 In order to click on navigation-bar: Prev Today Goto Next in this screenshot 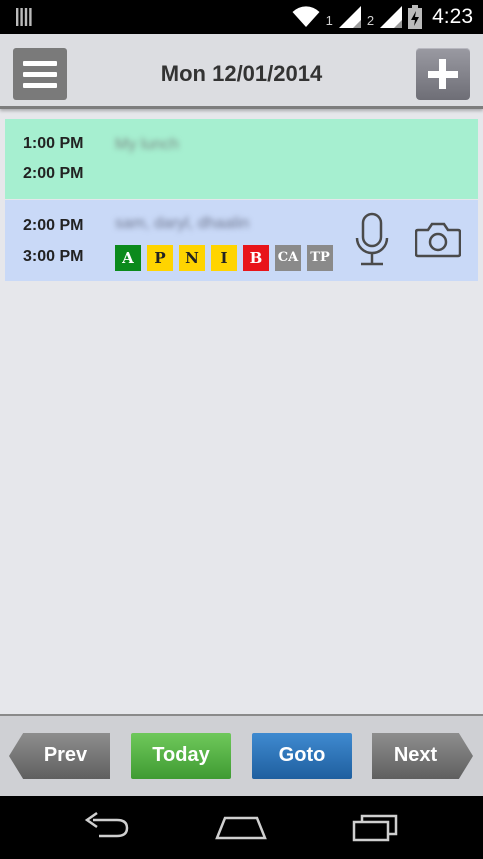, I will do `click(241, 756)`.